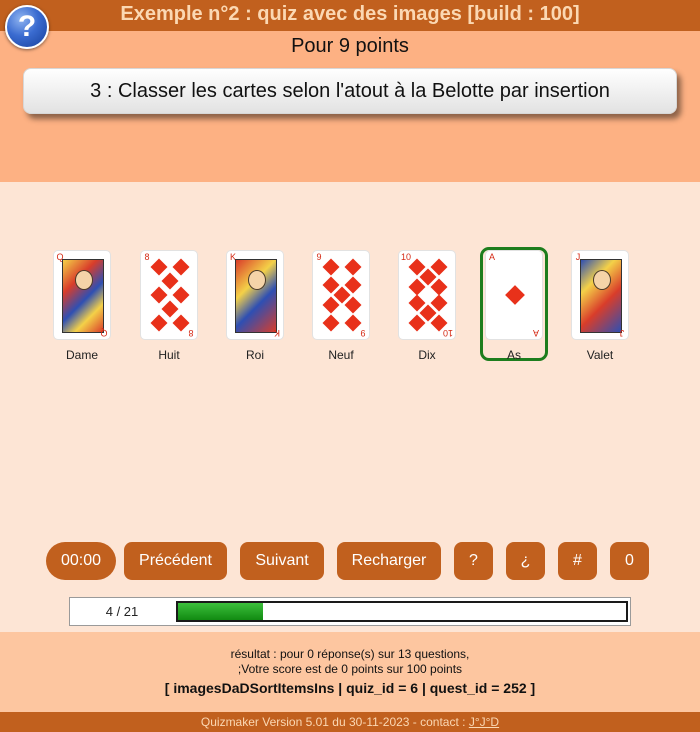 This screenshot has width=700, height=732. What do you see at coordinates (81, 355) in the screenshot?
I see `card-label: Dame` at bounding box center [81, 355].